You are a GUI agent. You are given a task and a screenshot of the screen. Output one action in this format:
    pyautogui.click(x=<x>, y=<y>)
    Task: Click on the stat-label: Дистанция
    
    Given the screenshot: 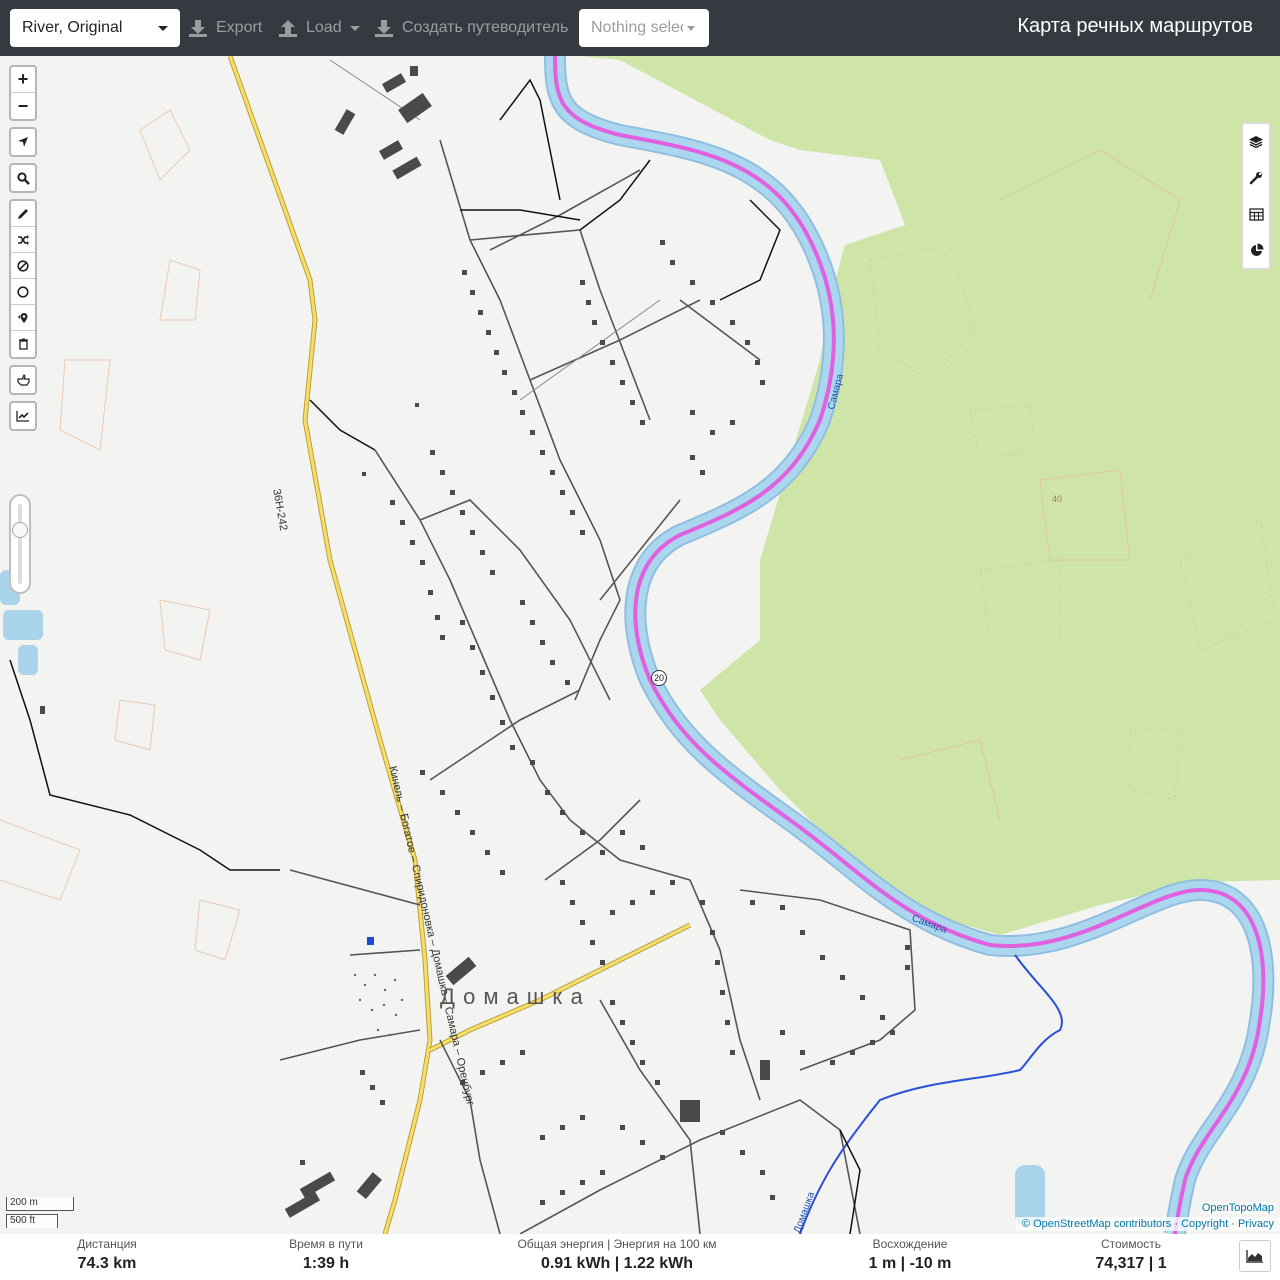 What is the action you would take?
    pyautogui.click(x=107, y=1244)
    